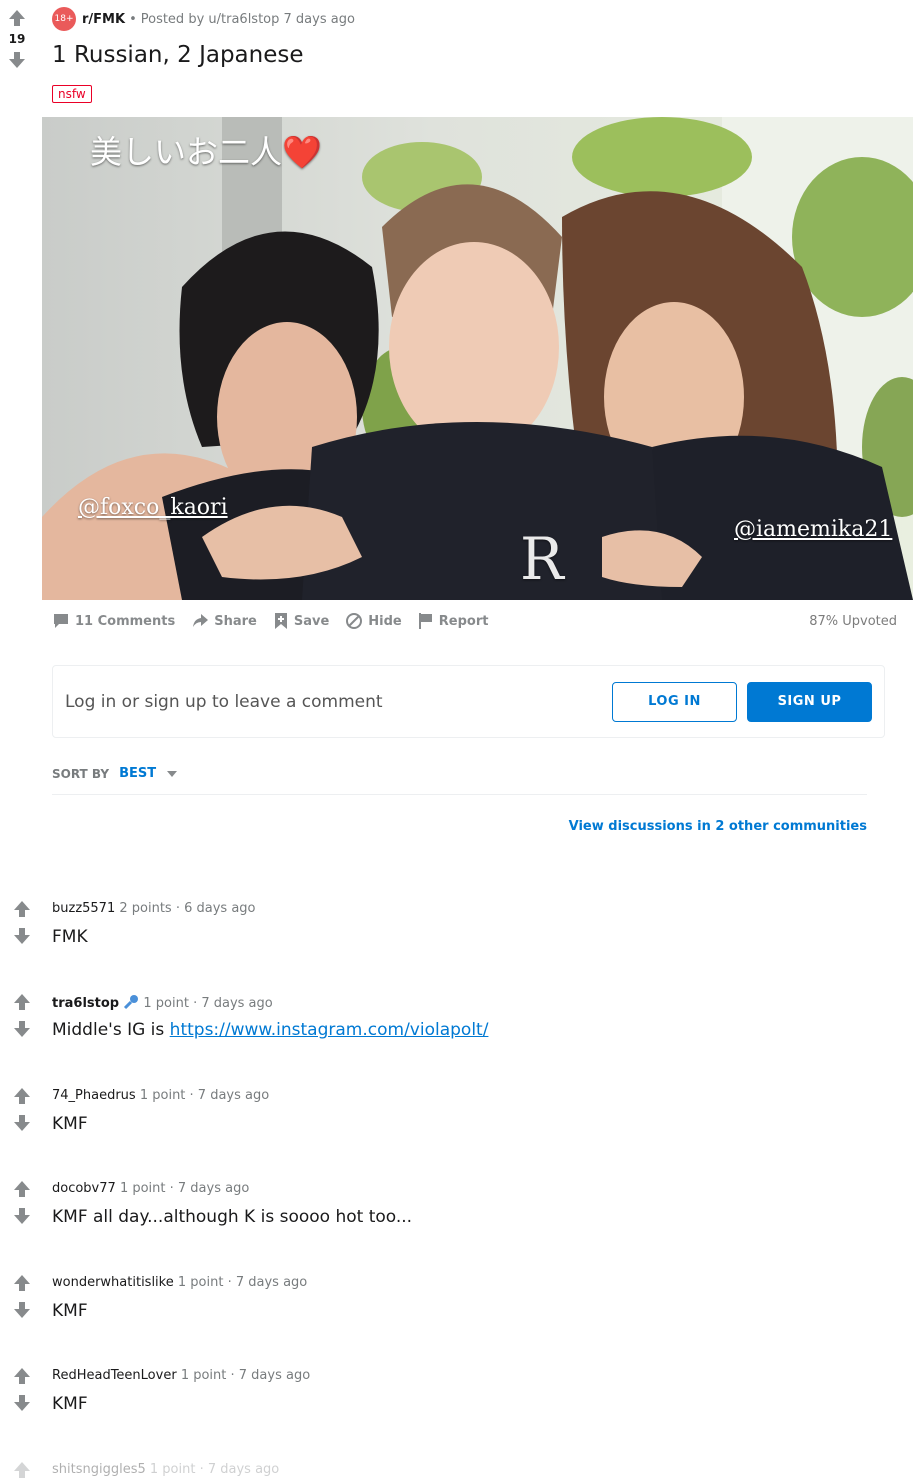 The height and width of the screenshot is (1478, 913). I want to click on report-button: Report, so click(453, 621).